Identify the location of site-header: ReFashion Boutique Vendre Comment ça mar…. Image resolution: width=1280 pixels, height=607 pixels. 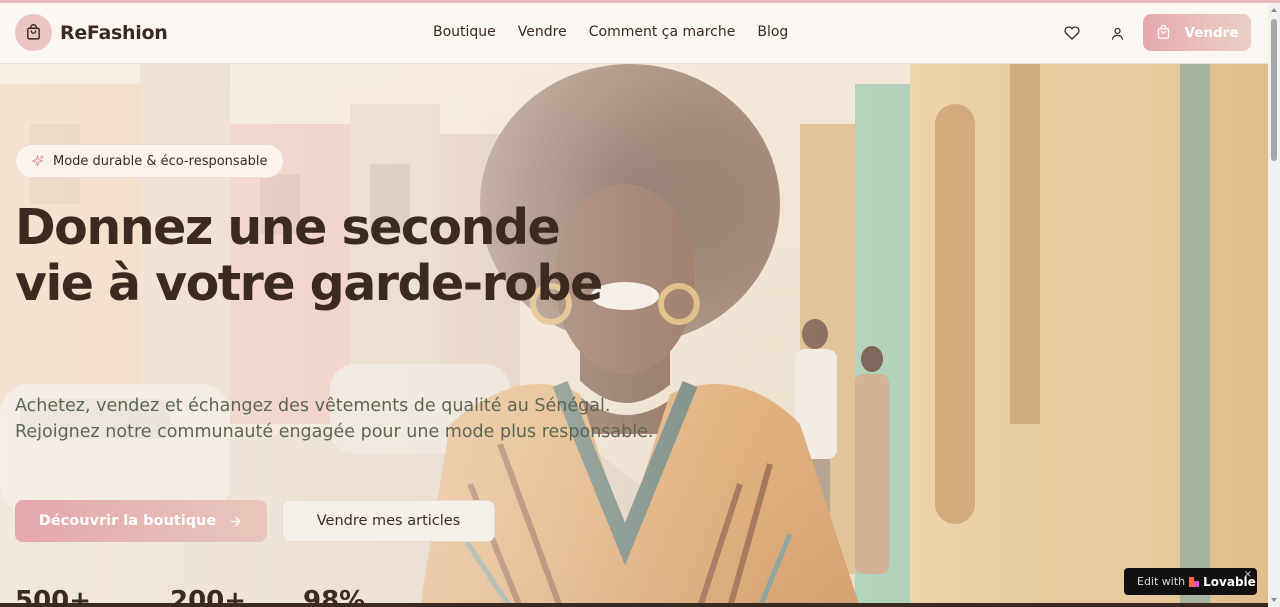
(634, 33).